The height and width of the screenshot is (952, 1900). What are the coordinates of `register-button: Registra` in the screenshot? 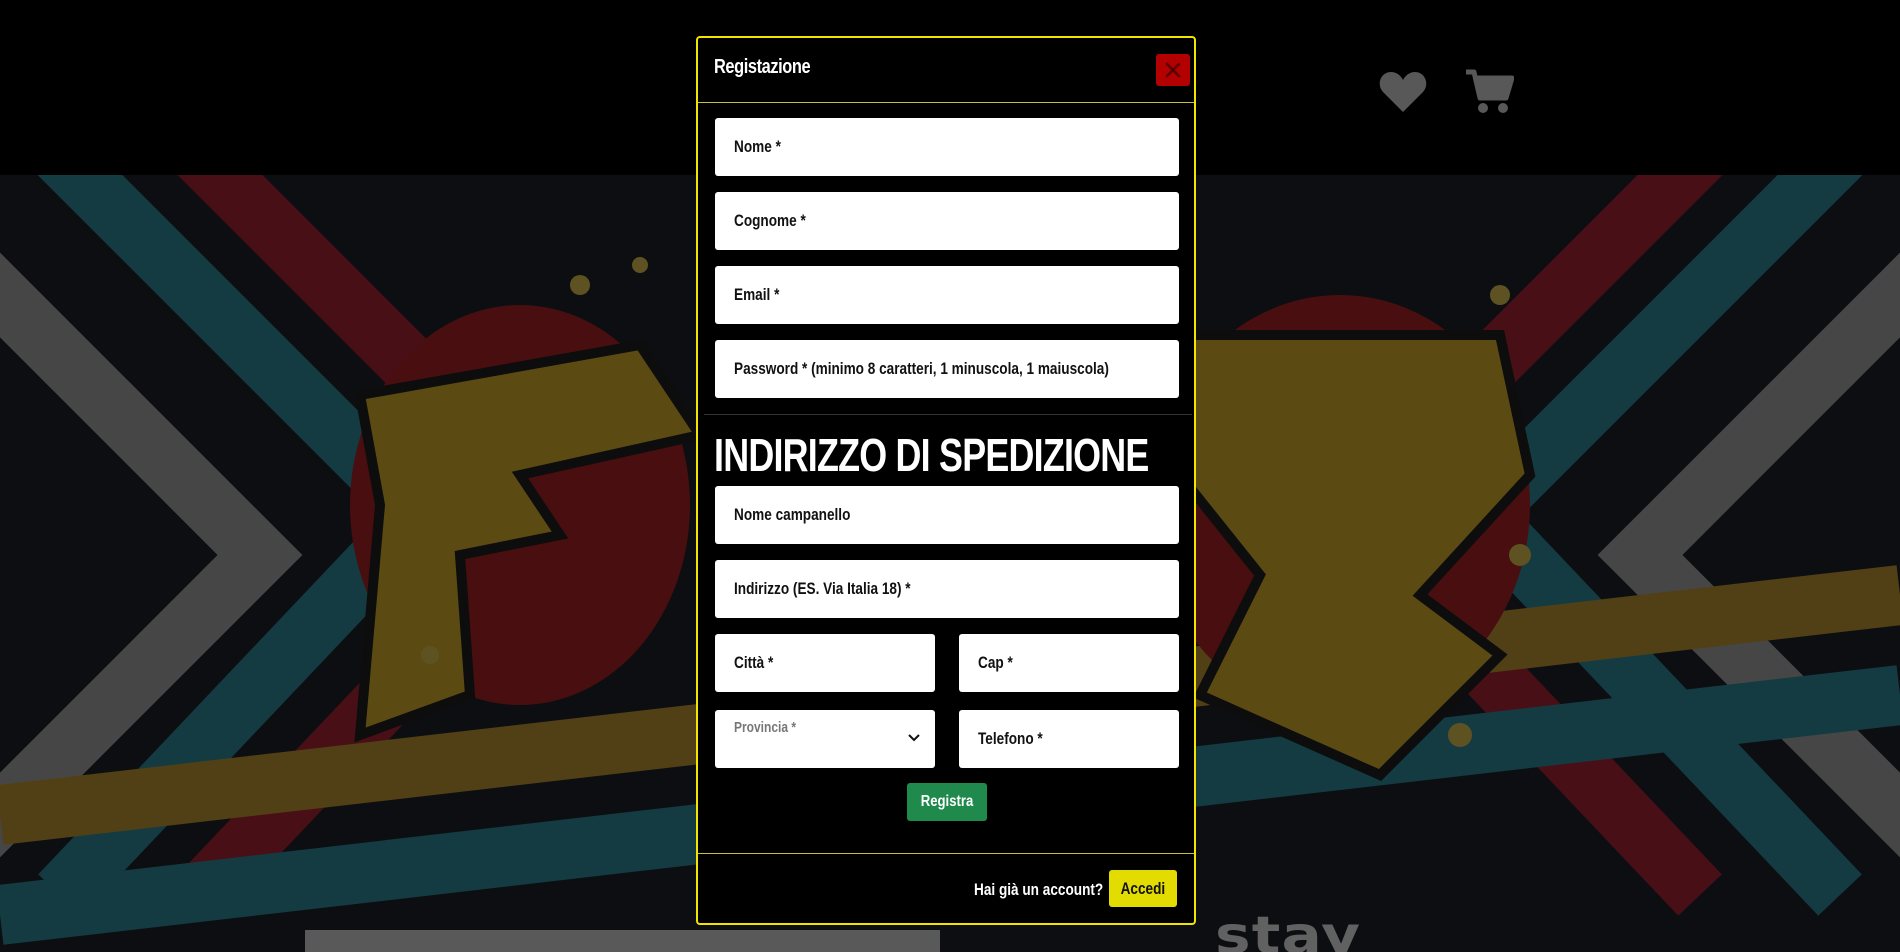 It's located at (947, 802).